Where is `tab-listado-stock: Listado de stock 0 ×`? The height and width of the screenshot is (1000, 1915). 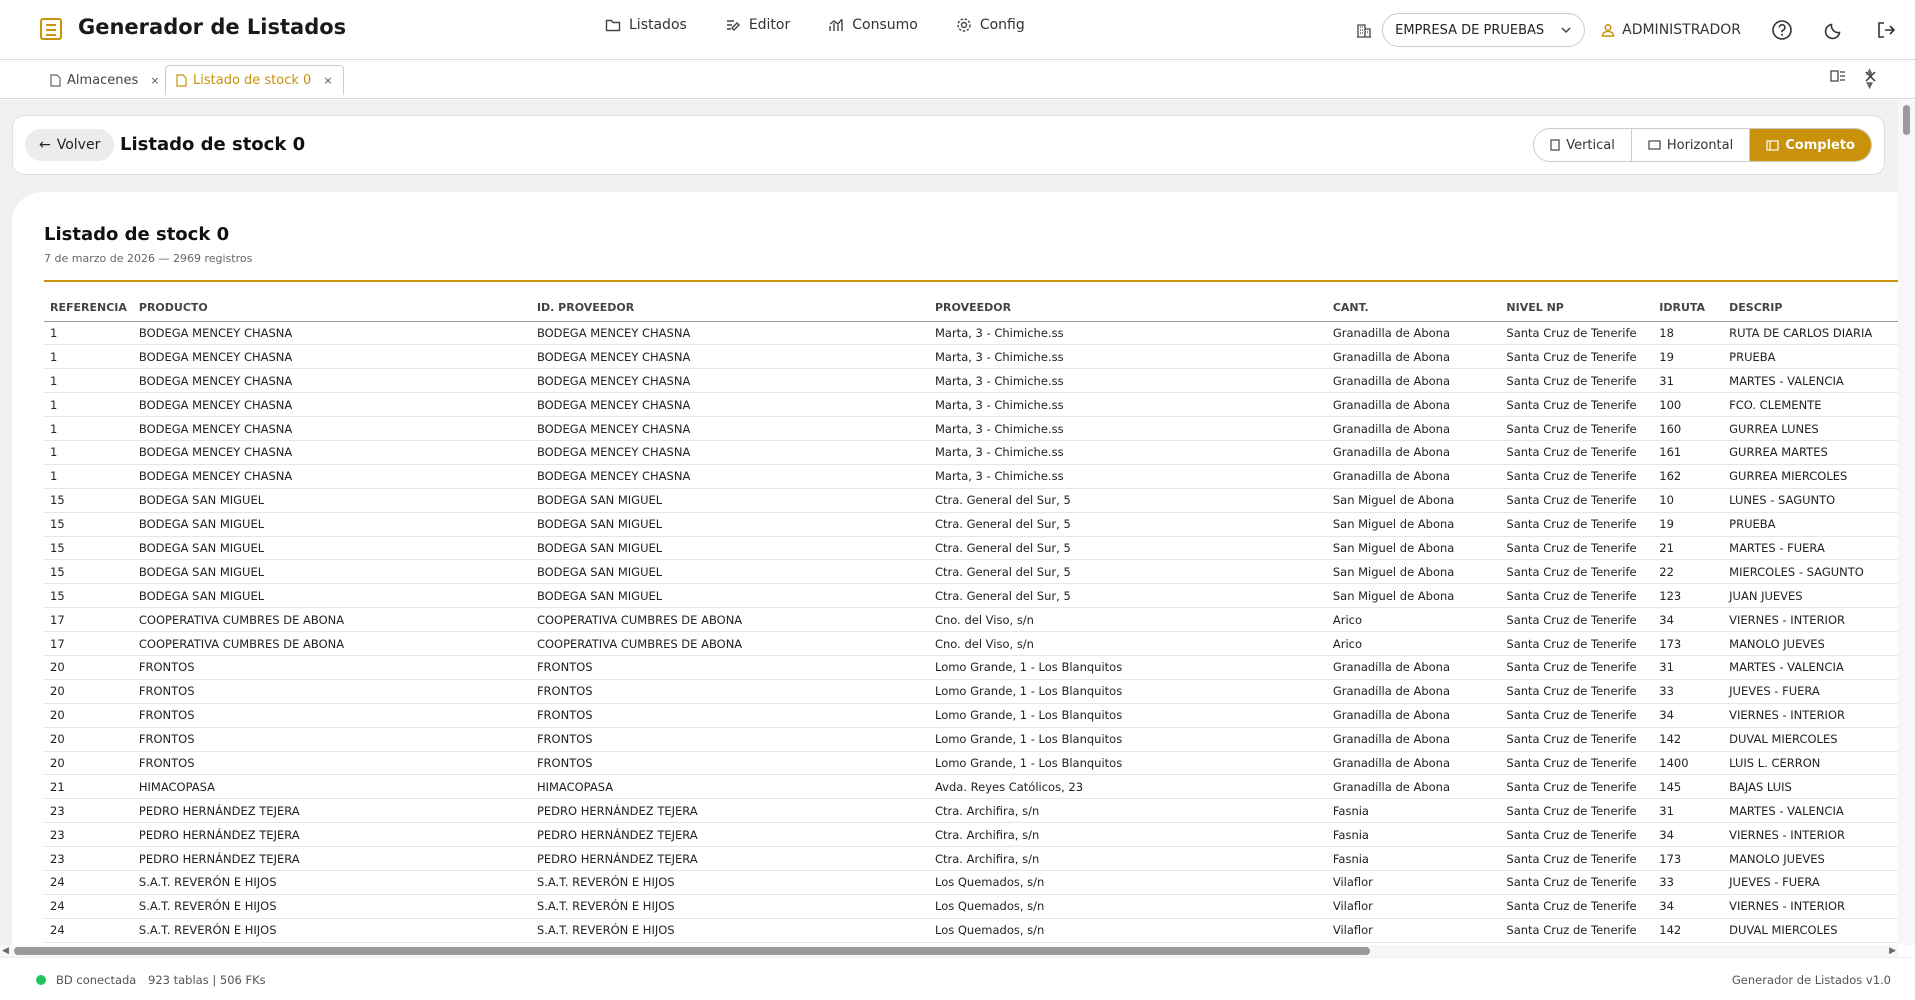
tab-listado-stock: Listado de stock 0 × is located at coordinates (254, 80).